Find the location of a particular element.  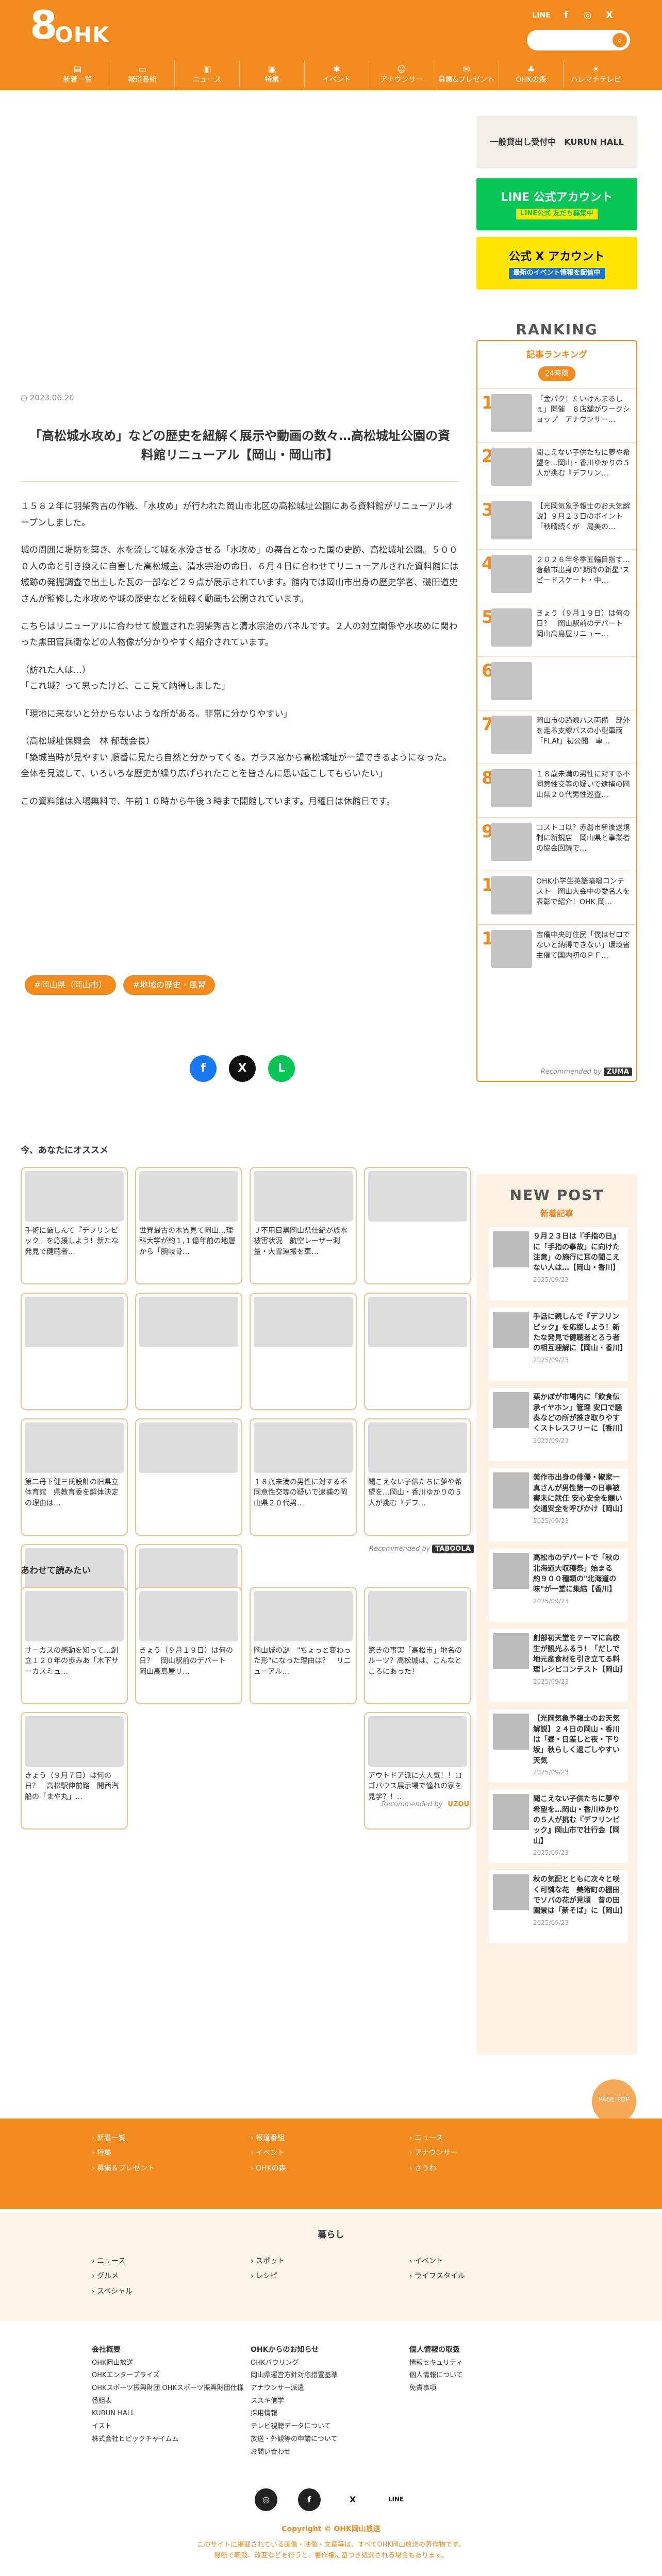

footer-link: OHKバウリング is located at coordinates (294, 2363).